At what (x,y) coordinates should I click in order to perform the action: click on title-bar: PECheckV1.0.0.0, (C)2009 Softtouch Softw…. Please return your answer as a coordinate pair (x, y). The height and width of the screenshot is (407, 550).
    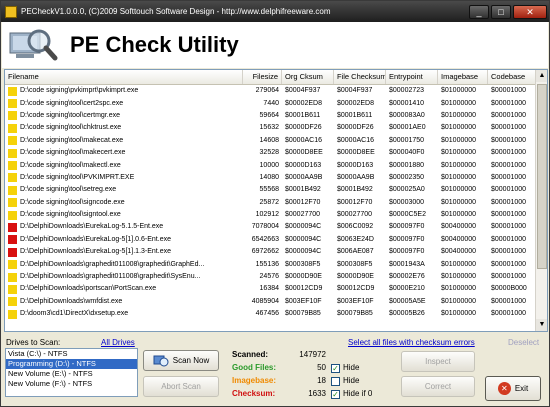
    Looking at the image, I should click on (275, 11).